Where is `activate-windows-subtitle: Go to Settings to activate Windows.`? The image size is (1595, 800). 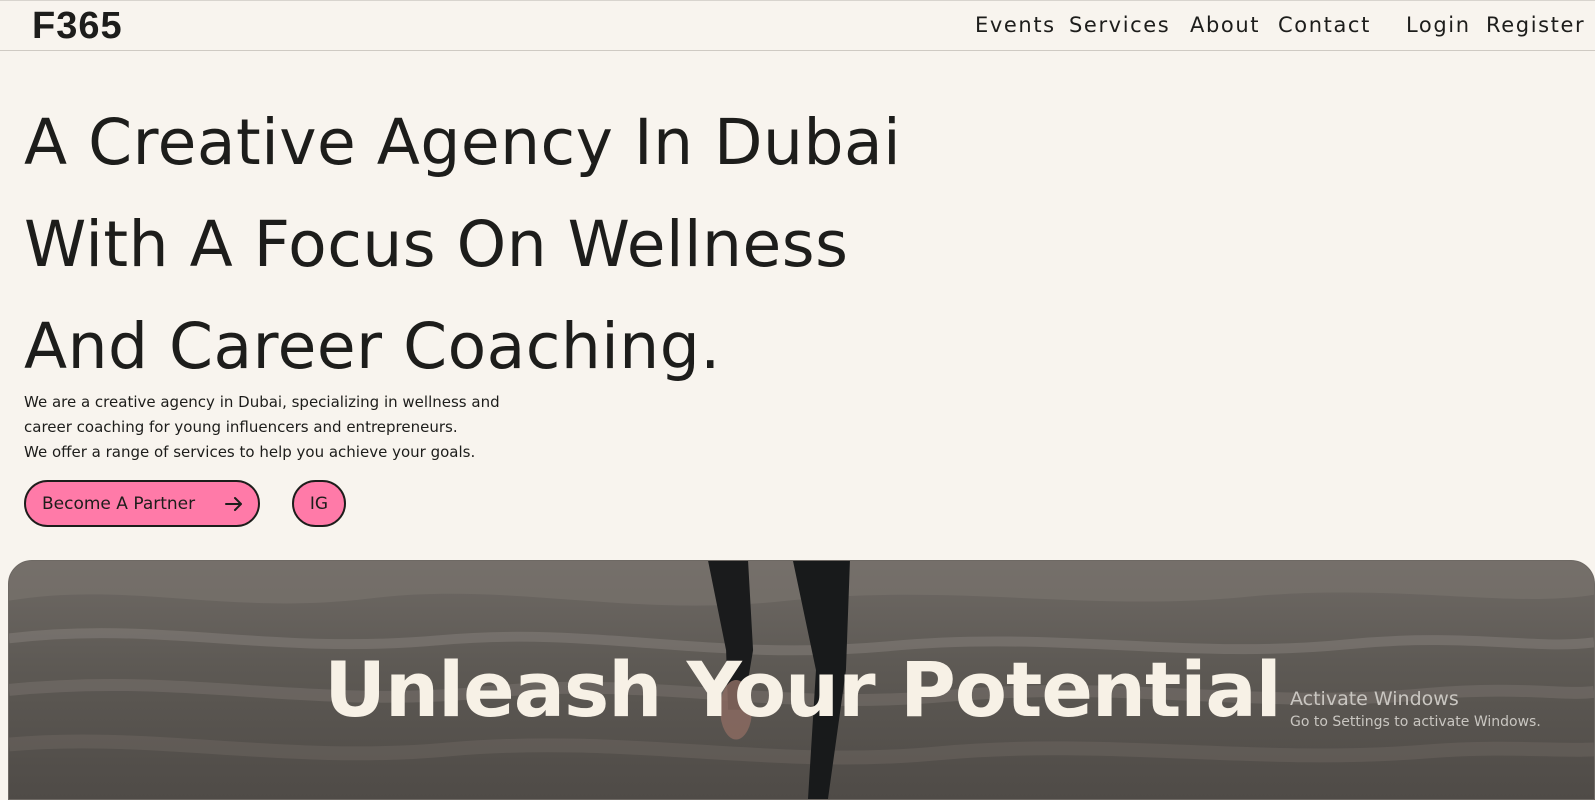 activate-windows-subtitle: Go to Settings to activate Windows. is located at coordinates (1415, 722).